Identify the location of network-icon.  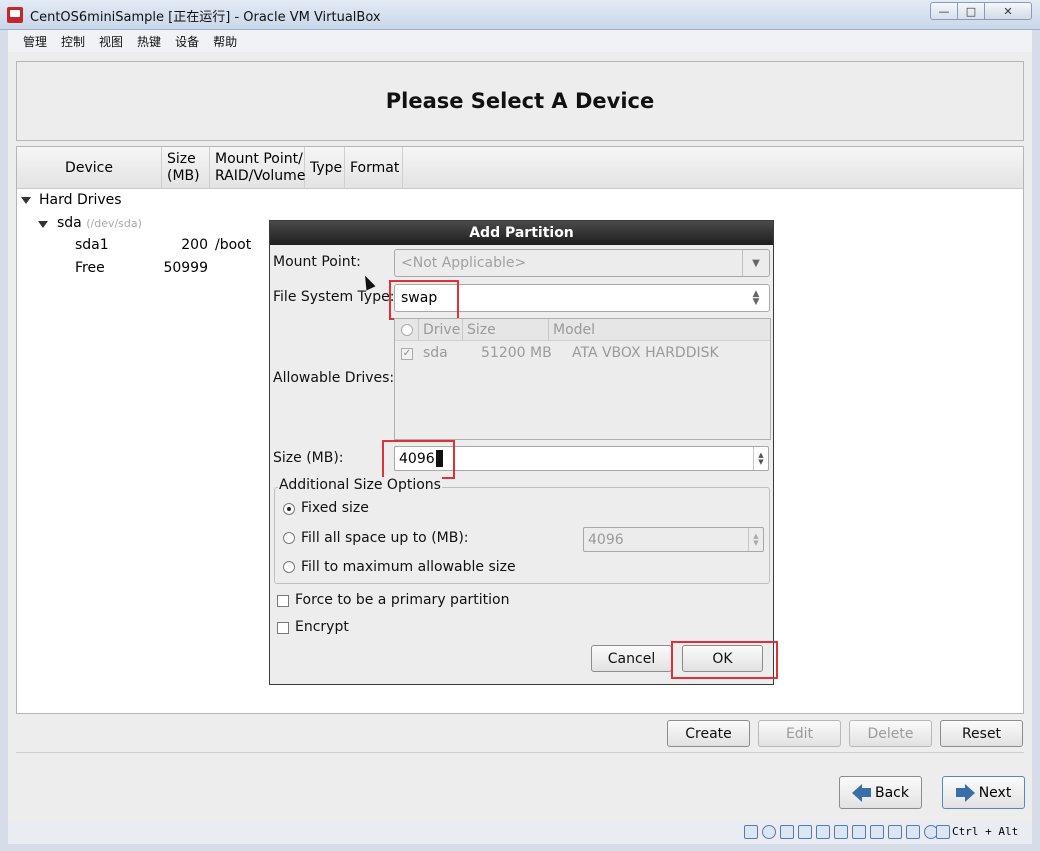
(805, 832).